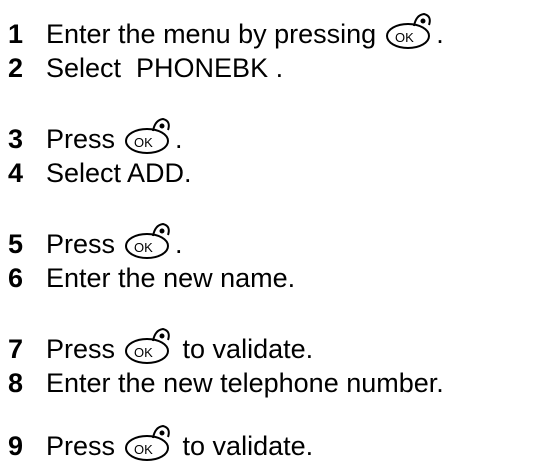 Image resolution: width=535 pixels, height=465 pixels. I want to click on step-text: Enter the new name., so click(171, 278).